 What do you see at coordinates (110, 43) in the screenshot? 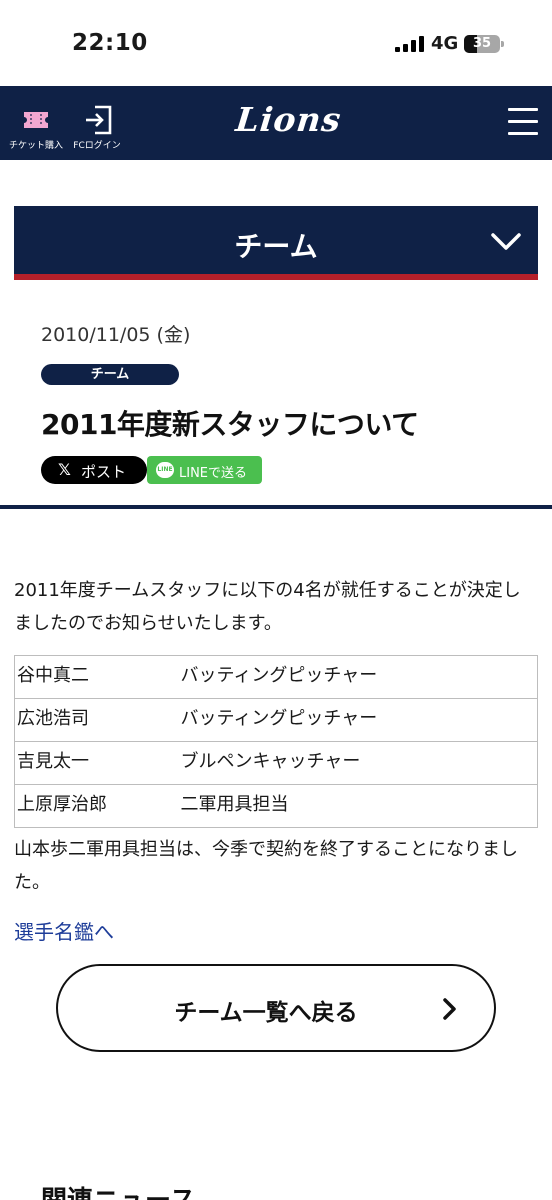
I see `status-time: 22:10` at bounding box center [110, 43].